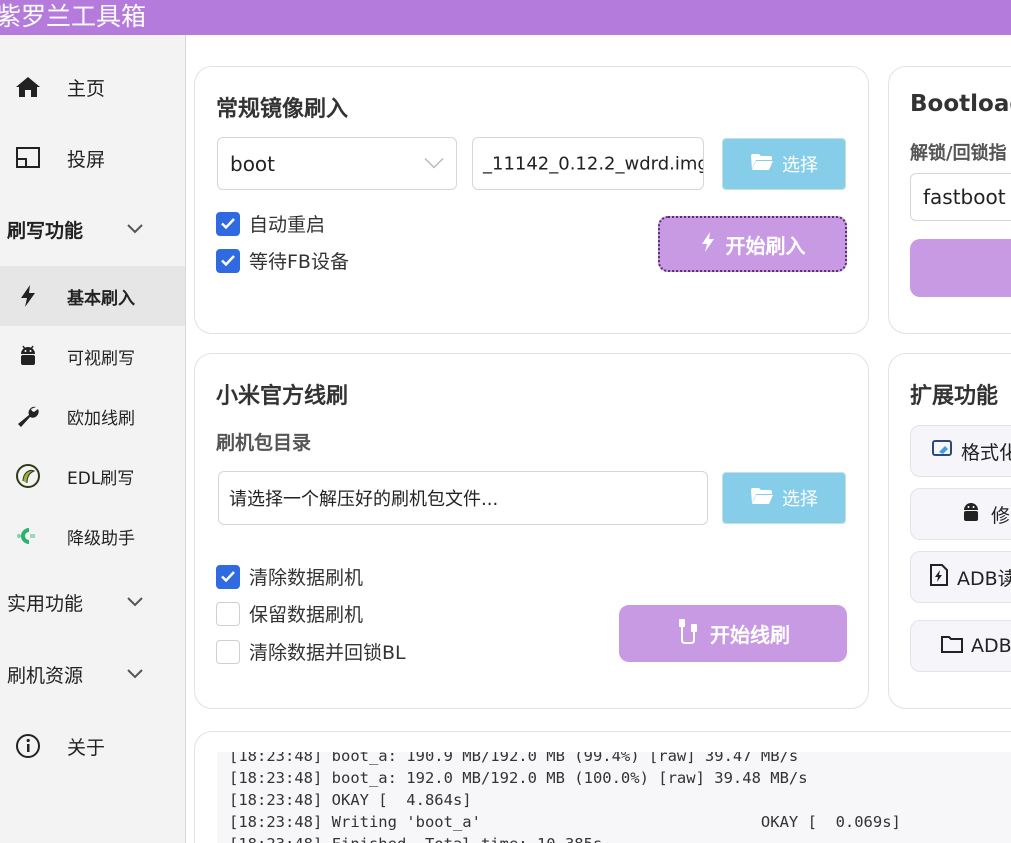 This screenshot has height=843, width=1011. I want to click on sidebar-item-home: 主页, so click(92, 87).